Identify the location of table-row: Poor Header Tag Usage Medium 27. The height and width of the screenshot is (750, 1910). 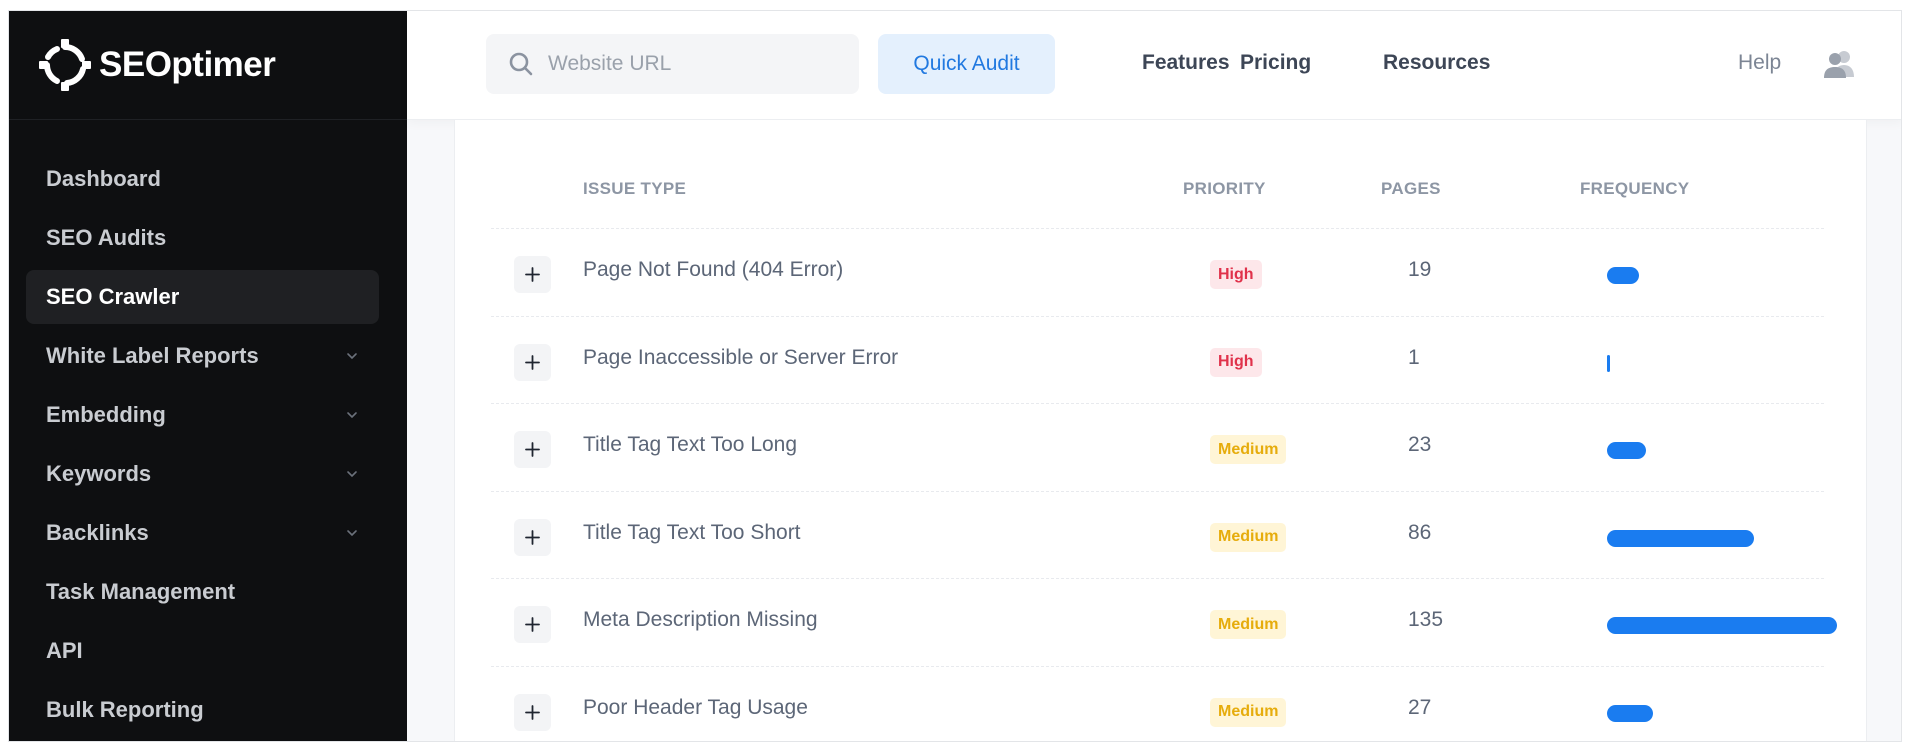
(1157, 703).